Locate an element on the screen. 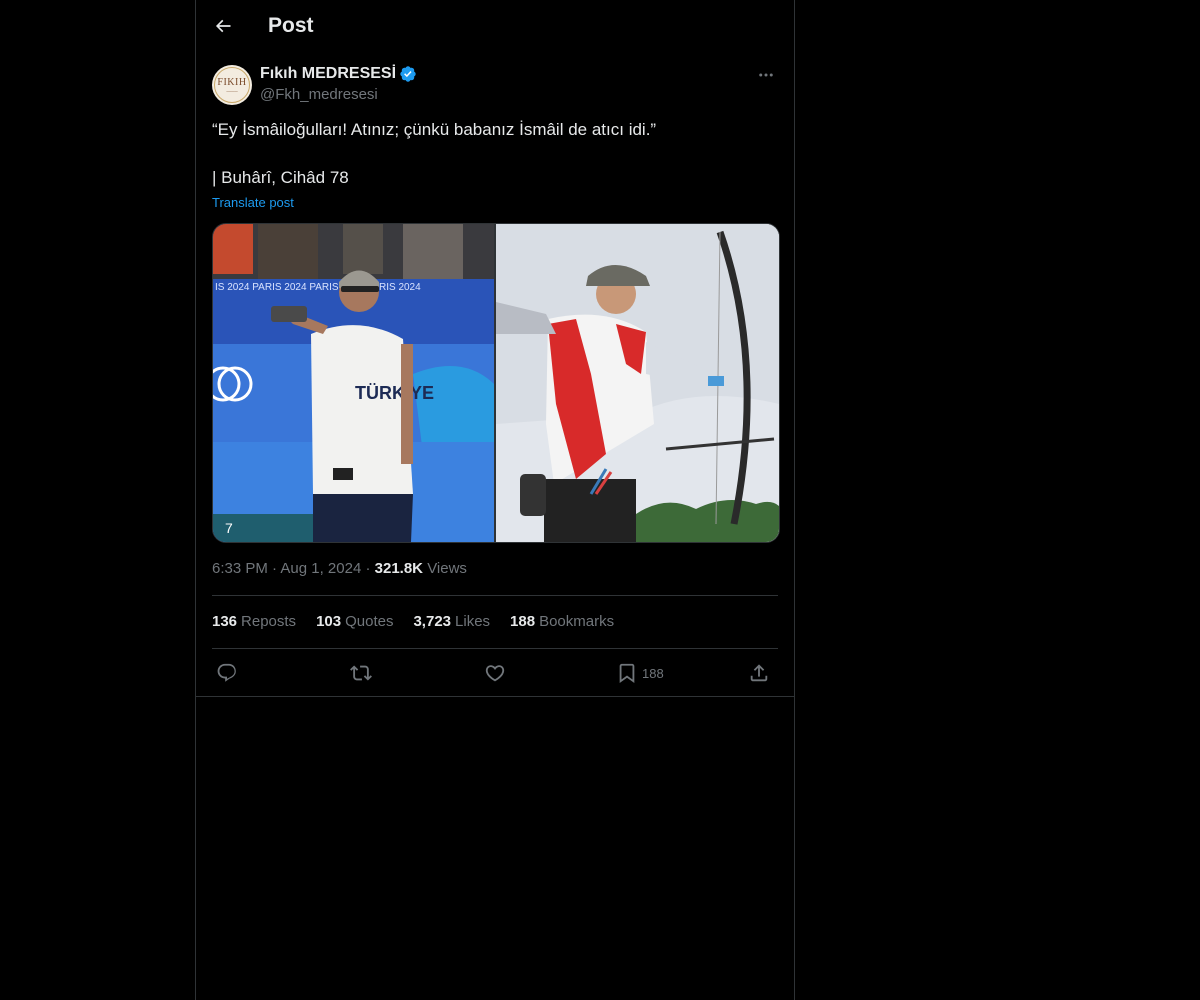 This screenshot has height=1000, width=1200. stat-label: Quotes is located at coordinates (369, 621).